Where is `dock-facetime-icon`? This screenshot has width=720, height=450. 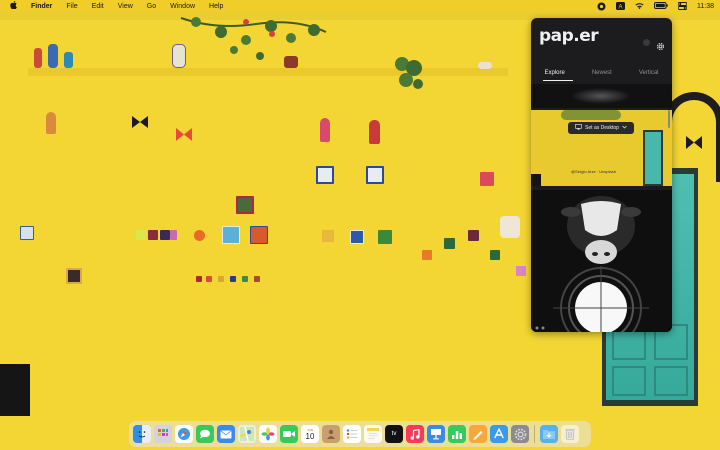
dock-facetime-icon is located at coordinates (289, 434).